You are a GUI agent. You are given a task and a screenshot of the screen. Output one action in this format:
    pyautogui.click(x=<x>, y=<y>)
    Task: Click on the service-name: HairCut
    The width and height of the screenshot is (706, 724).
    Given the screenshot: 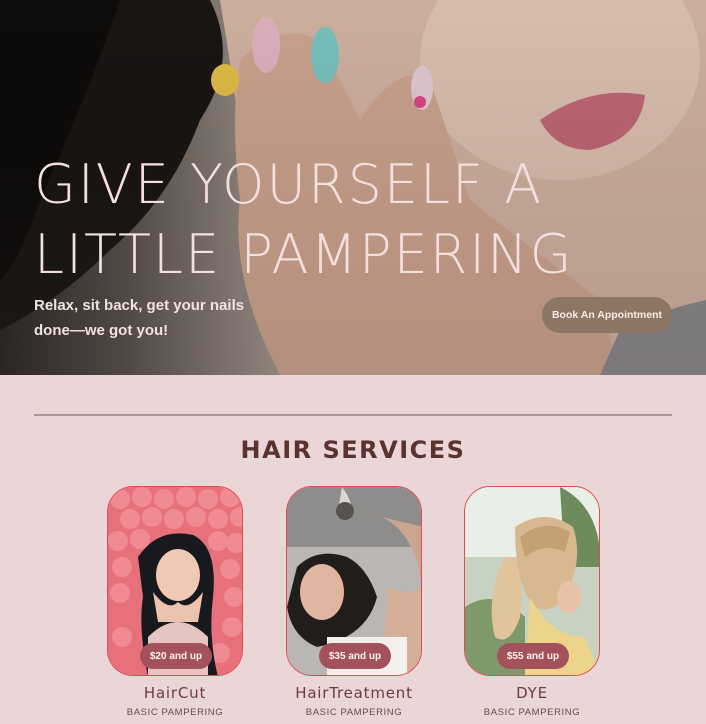 What is the action you would take?
    pyautogui.click(x=175, y=693)
    